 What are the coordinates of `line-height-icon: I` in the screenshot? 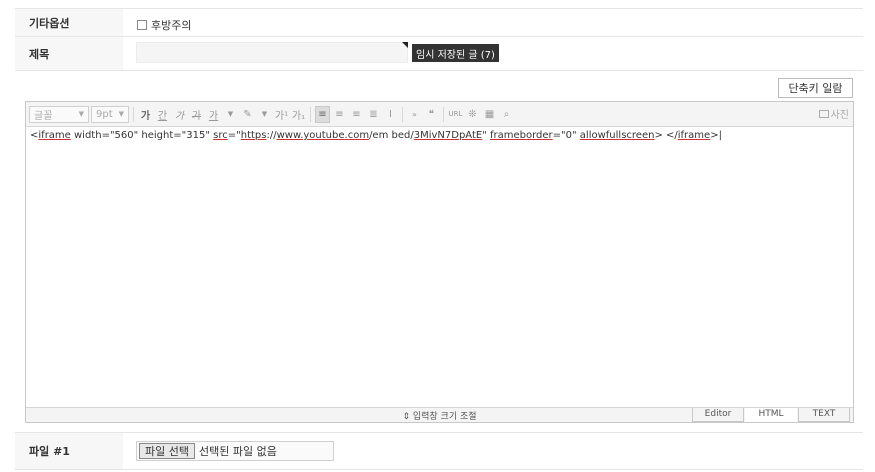 It's located at (390, 114).